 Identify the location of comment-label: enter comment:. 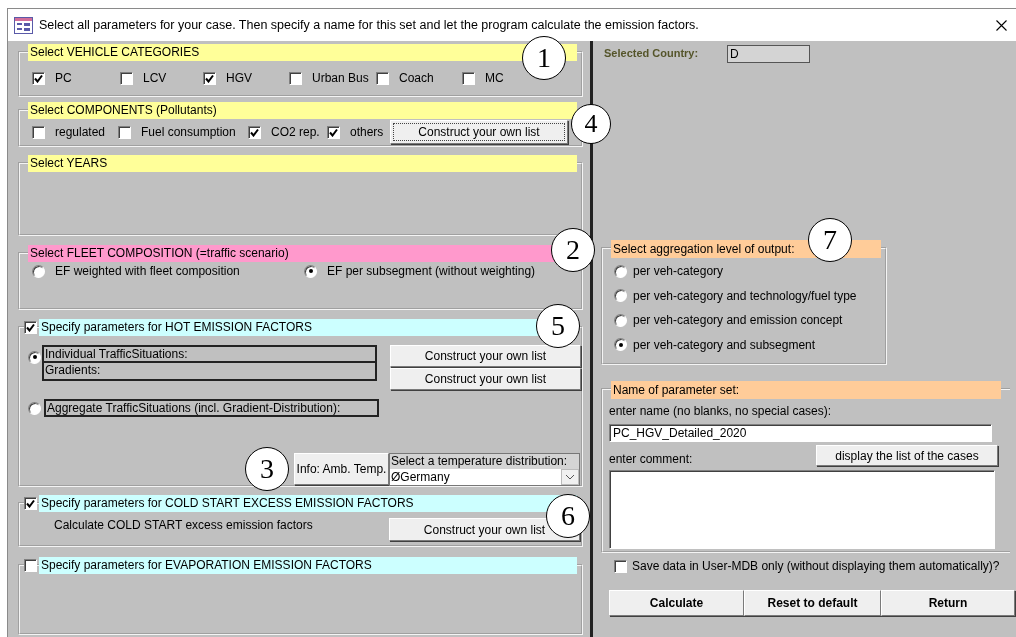
(651, 459).